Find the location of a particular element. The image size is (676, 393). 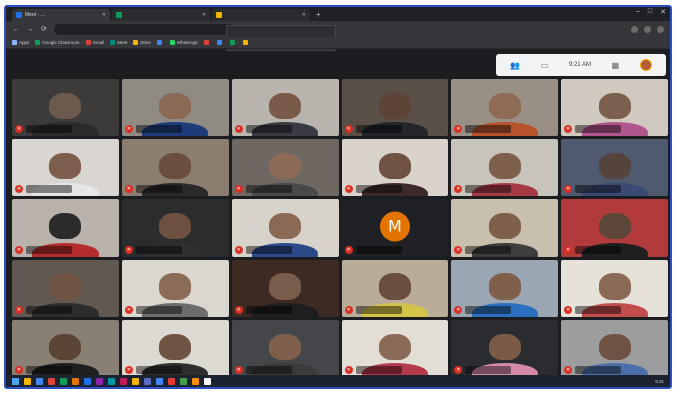

bookmark-item: Gmail is located at coordinates (94, 42).